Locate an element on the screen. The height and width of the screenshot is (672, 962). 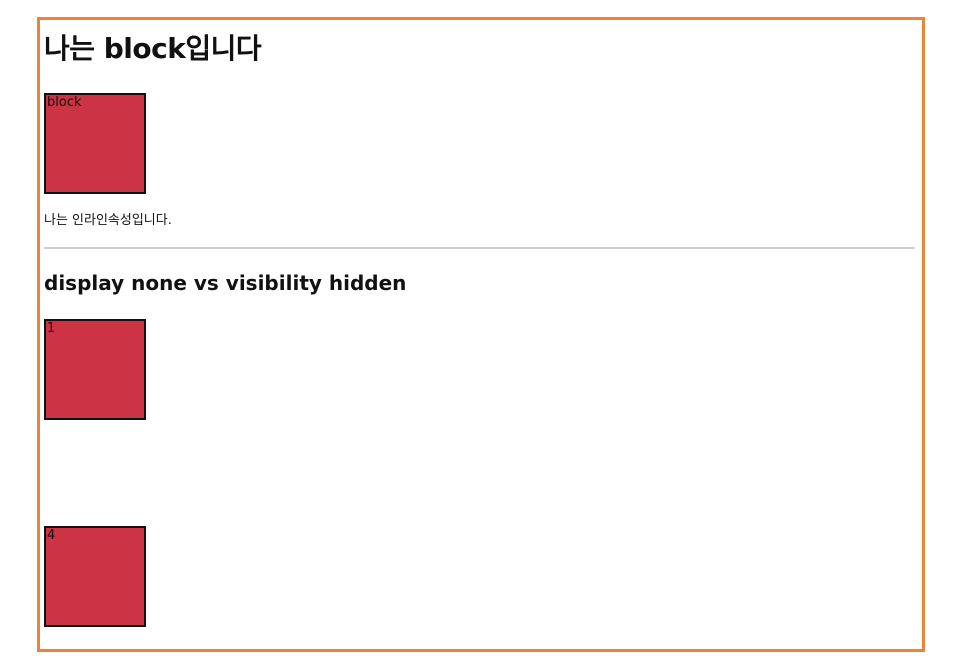
divider is located at coordinates (479, 248).